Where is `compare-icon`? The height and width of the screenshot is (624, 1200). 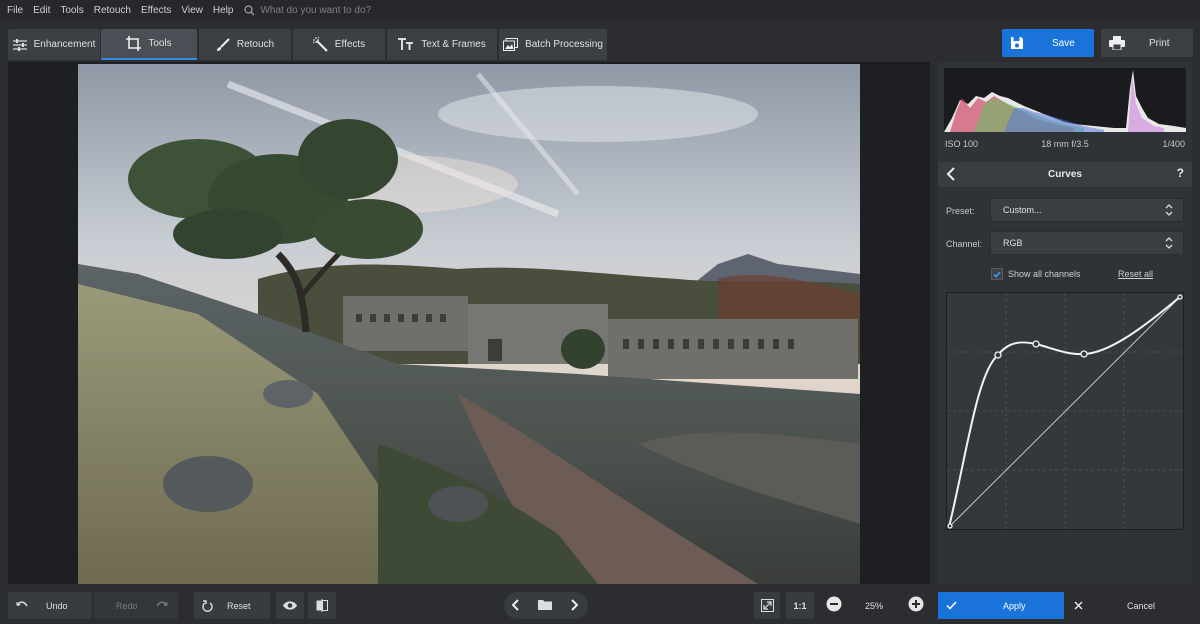 compare-icon is located at coordinates (322, 605).